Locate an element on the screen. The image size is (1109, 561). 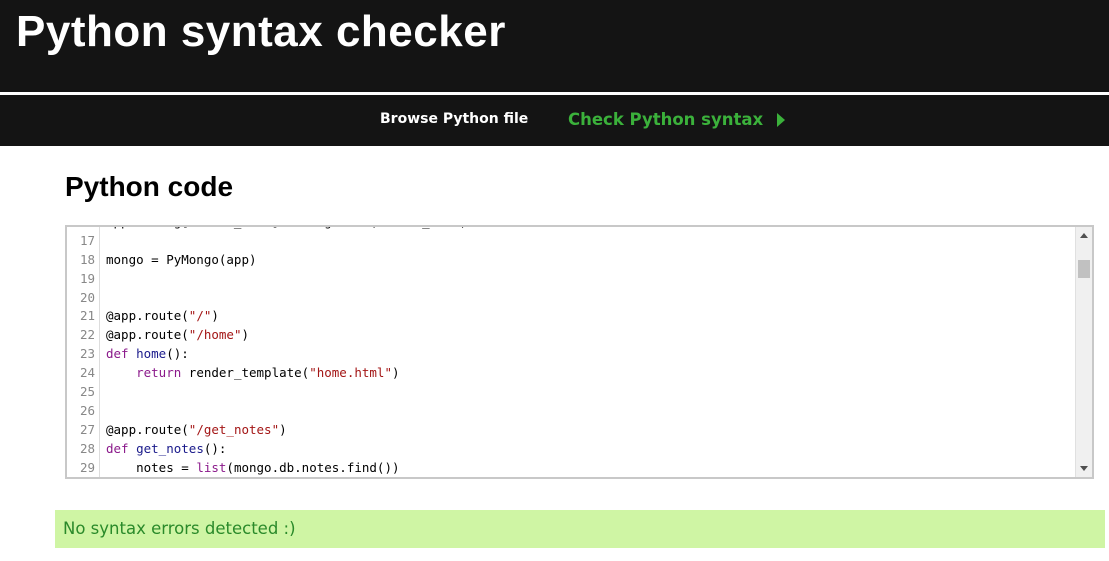
code-text: @app.route("/") is located at coordinates (161, 316).